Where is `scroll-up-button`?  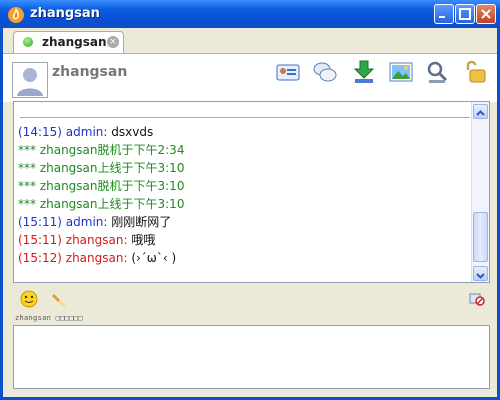 scroll-up-button is located at coordinates (480, 111).